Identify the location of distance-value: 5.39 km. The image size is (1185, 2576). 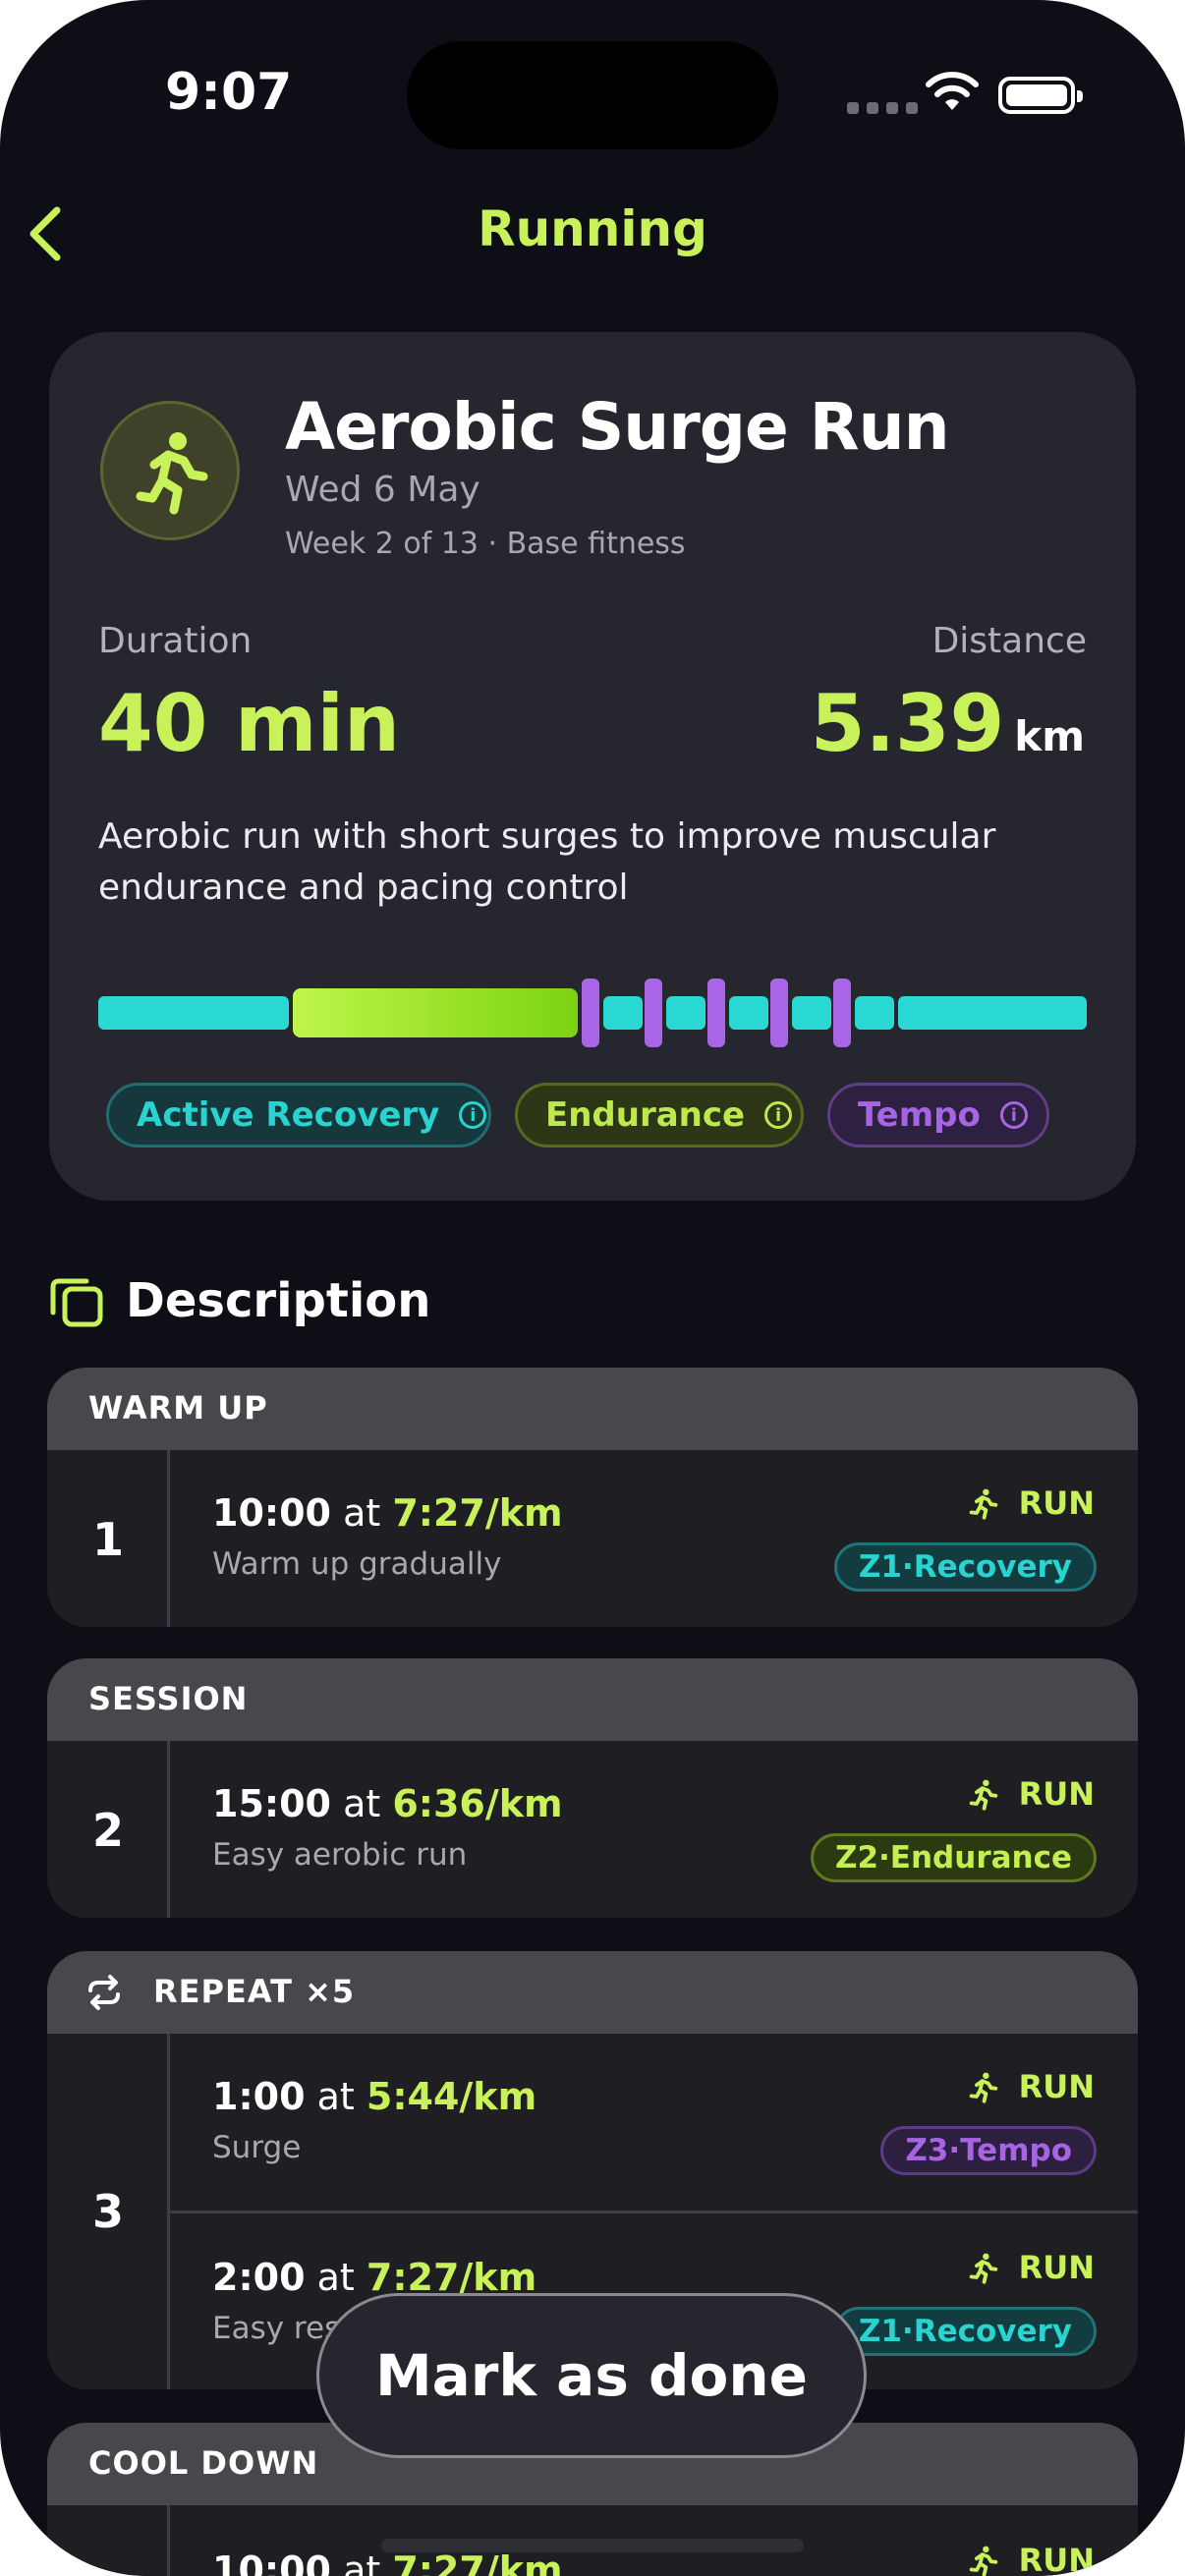
(948, 723).